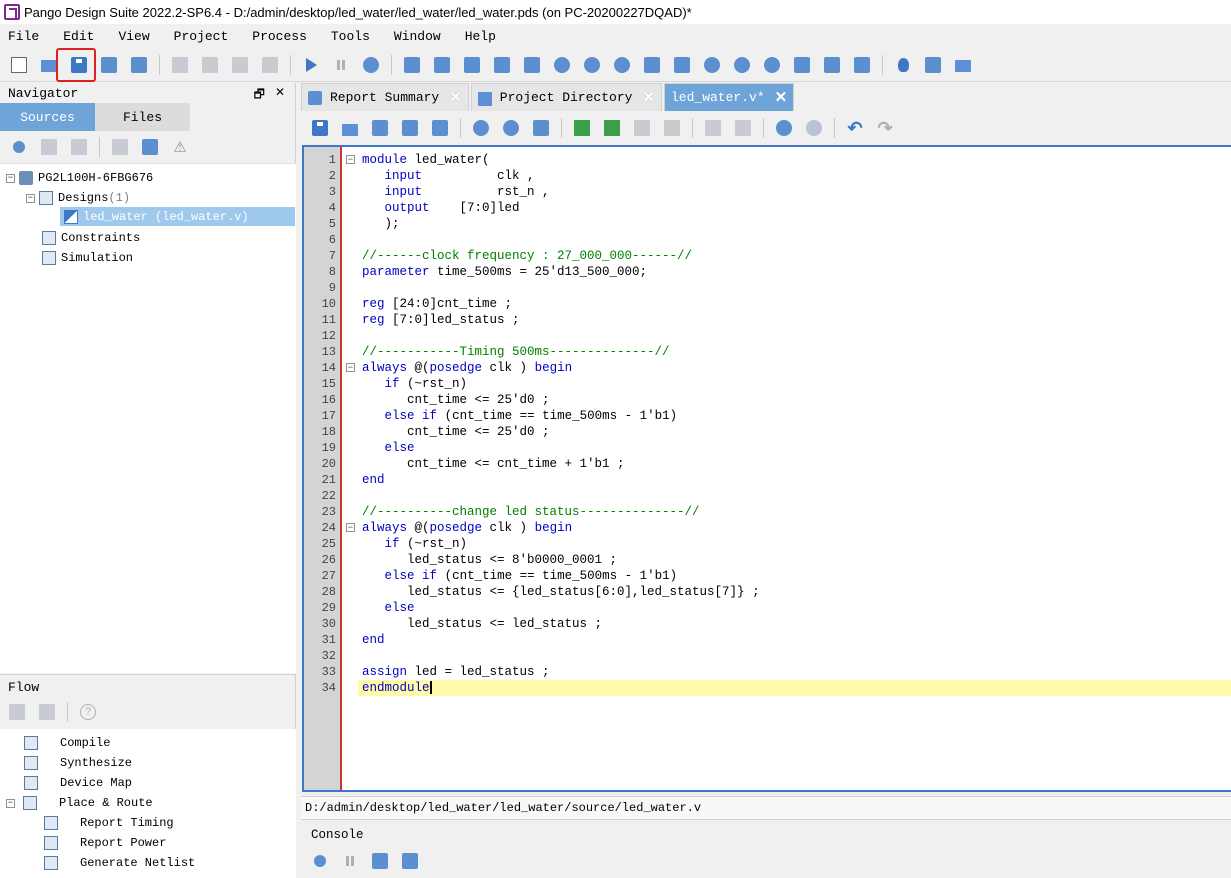  What do you see at coordinates (180, 65) in the screenshot?
I see `cut-button` at bounding box center [180, 65].